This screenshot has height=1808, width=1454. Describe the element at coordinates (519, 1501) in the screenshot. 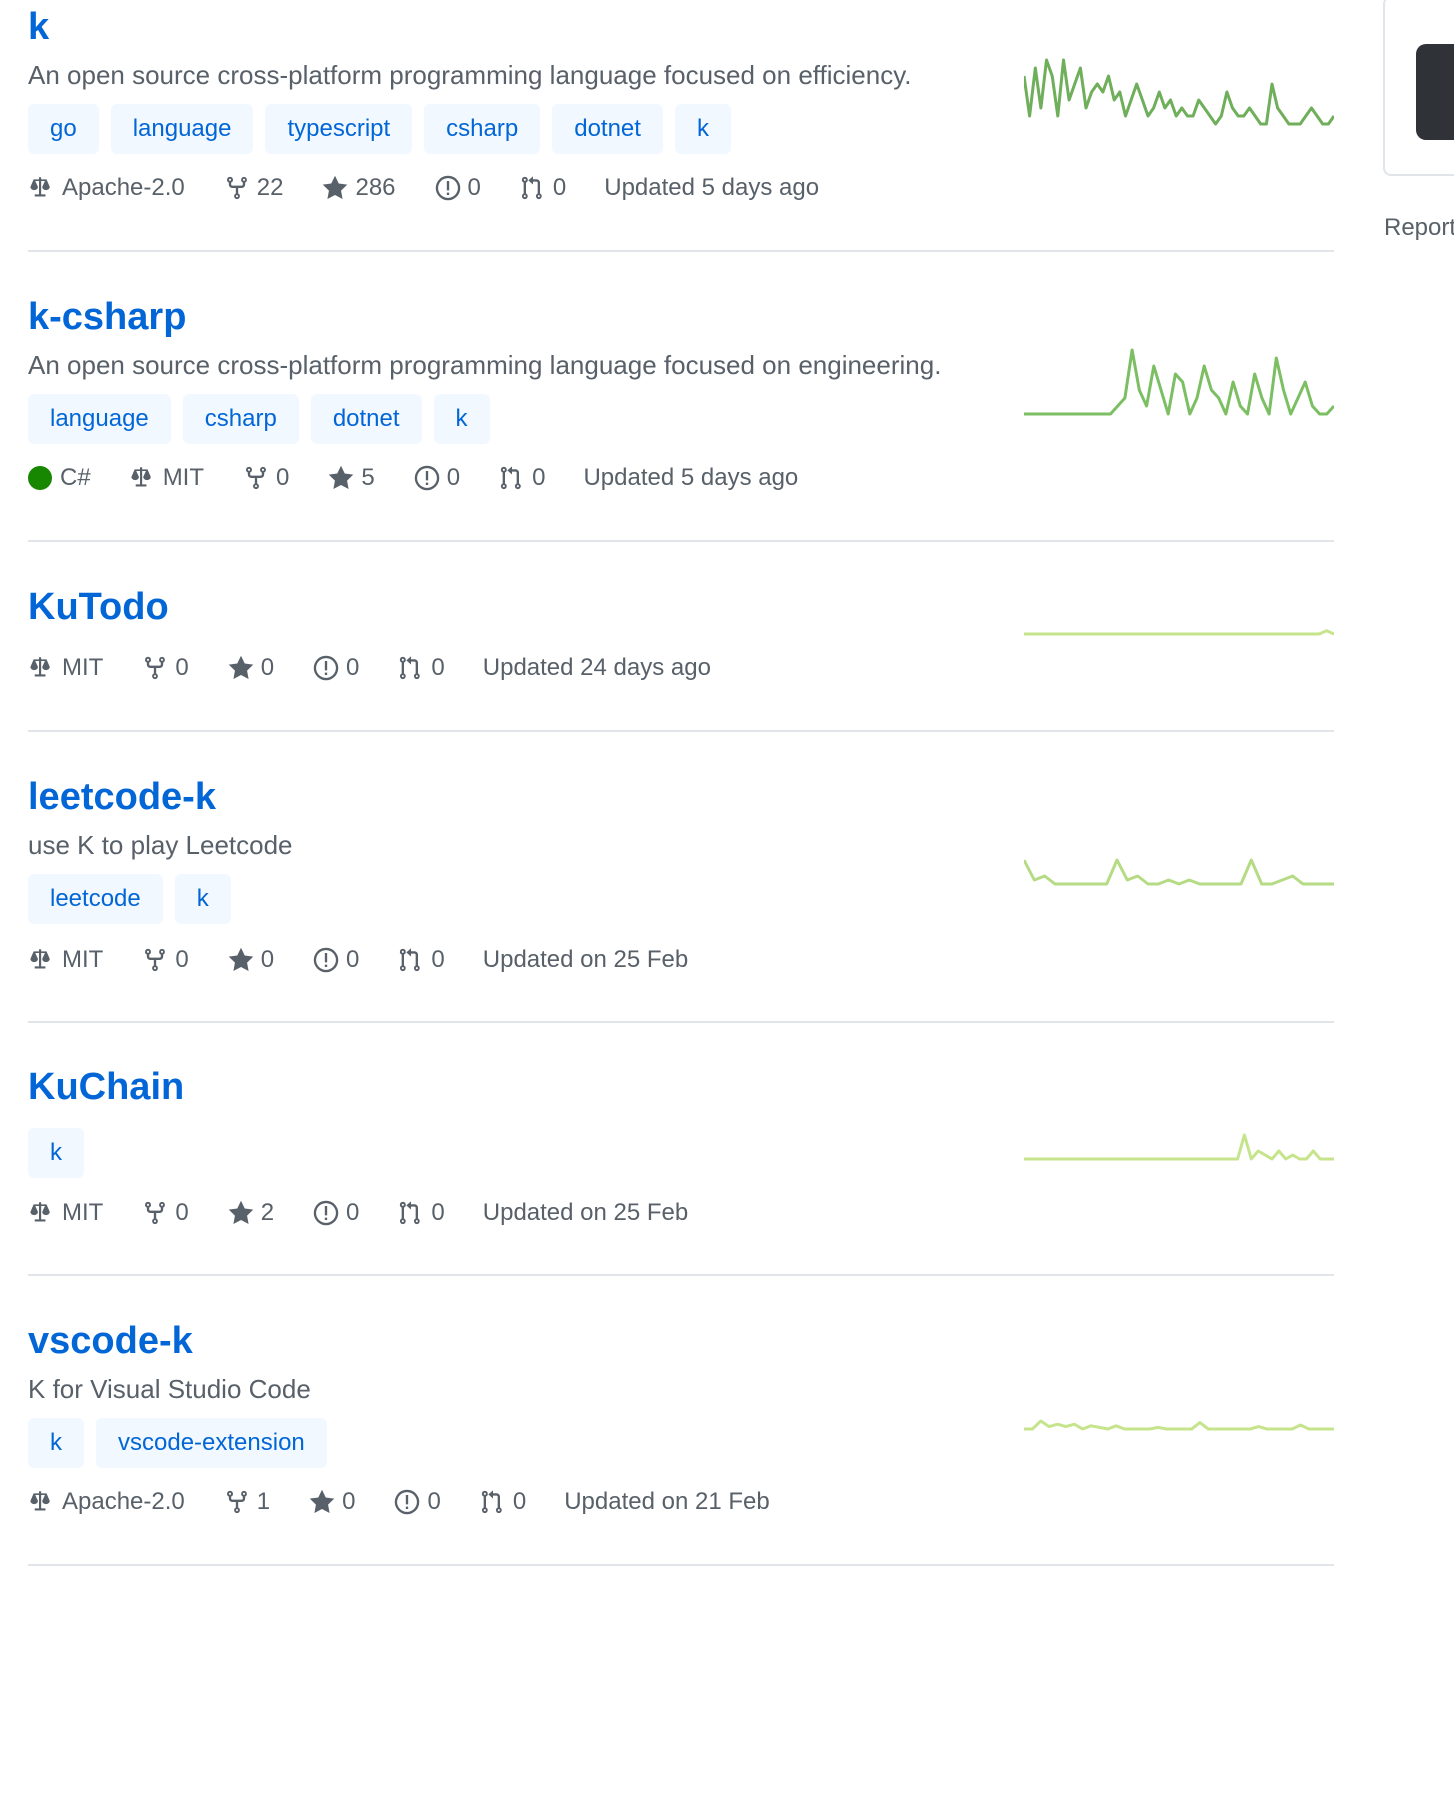

I see `pull-requests-count: 0` at that location.